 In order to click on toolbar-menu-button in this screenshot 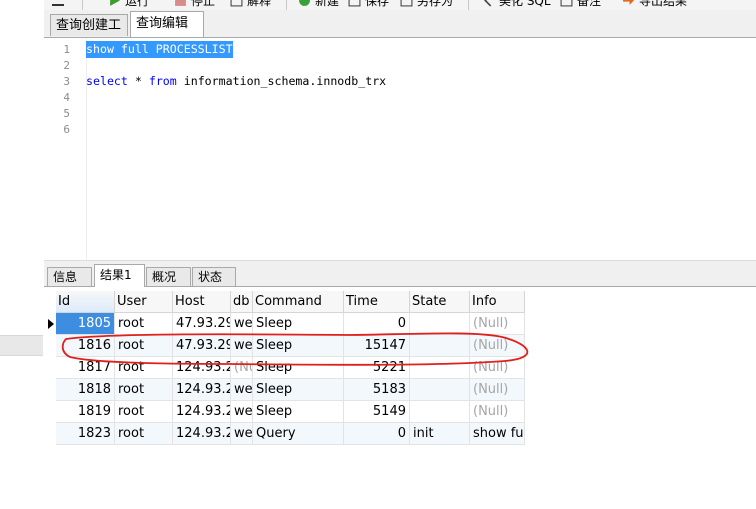, I will do `click(58, 4)`.